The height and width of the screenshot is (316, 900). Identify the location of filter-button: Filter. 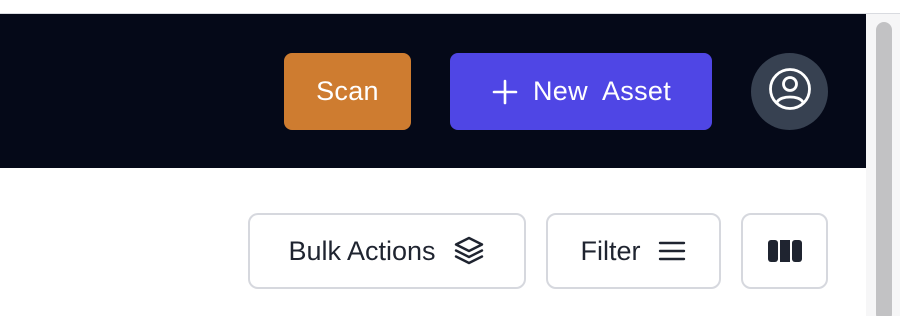
(633, 251).